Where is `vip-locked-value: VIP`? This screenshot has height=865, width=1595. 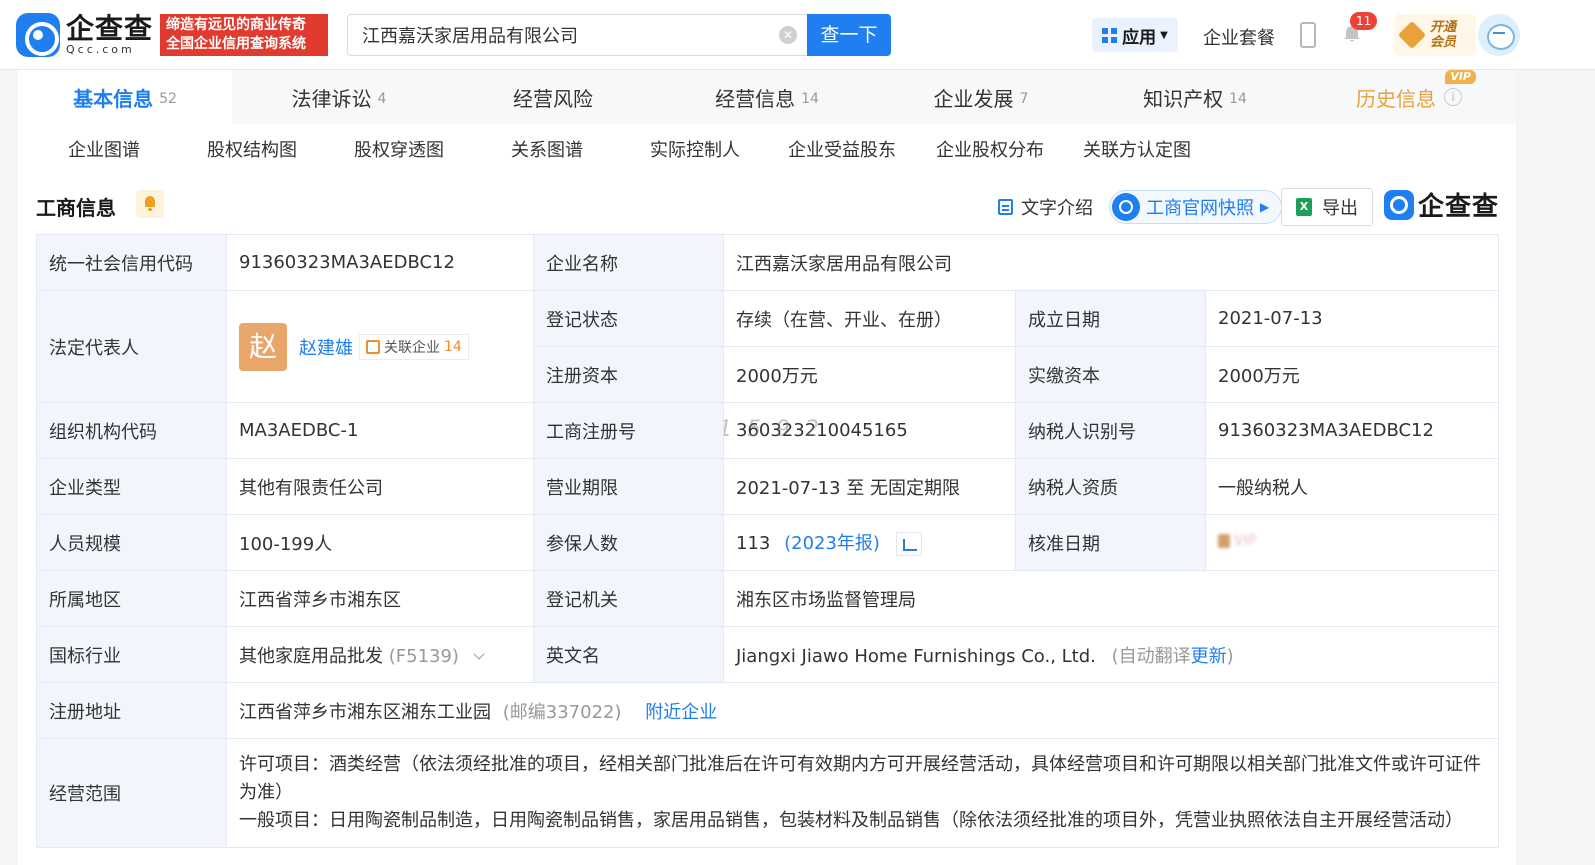 vip-locked-value: VIP is located at coordinates (1237, 541).